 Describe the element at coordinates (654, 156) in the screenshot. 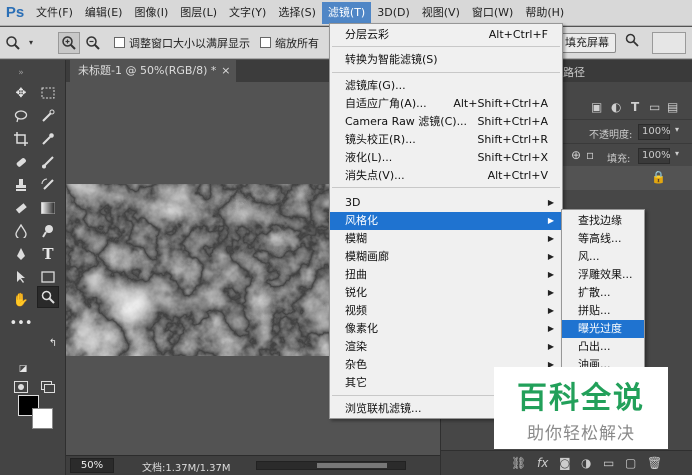

I see `fill-field: 100%` at that location.